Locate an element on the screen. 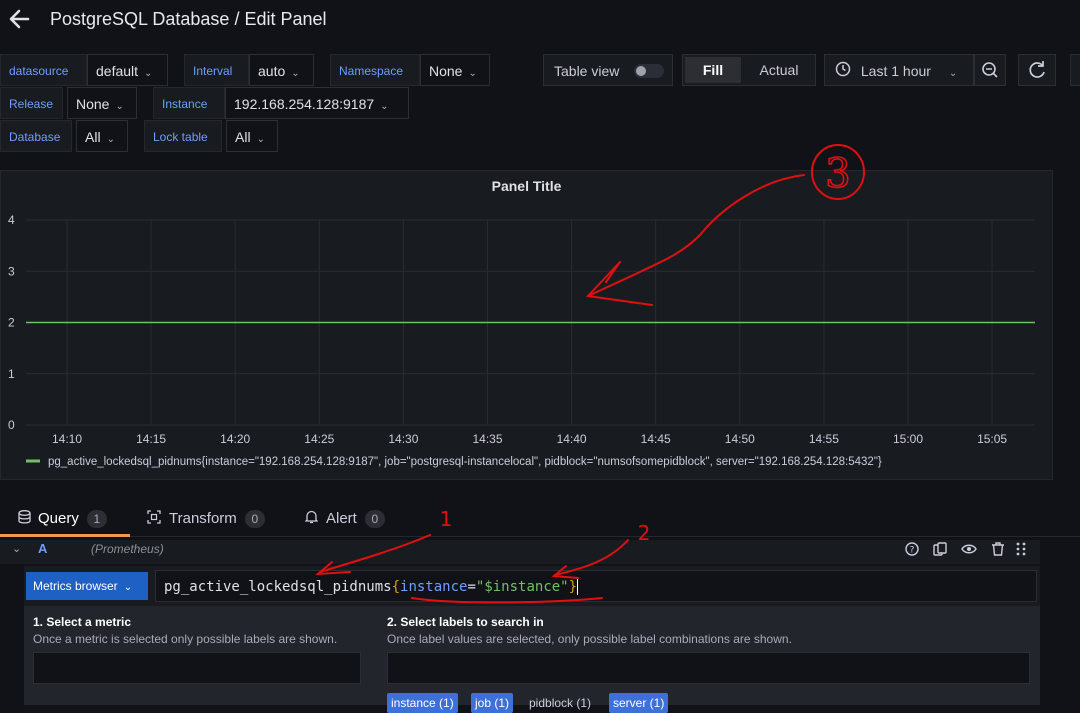 The height and width of the screenshot is (713, 1080). var-value-database: All is located at coordinates (93, 137).